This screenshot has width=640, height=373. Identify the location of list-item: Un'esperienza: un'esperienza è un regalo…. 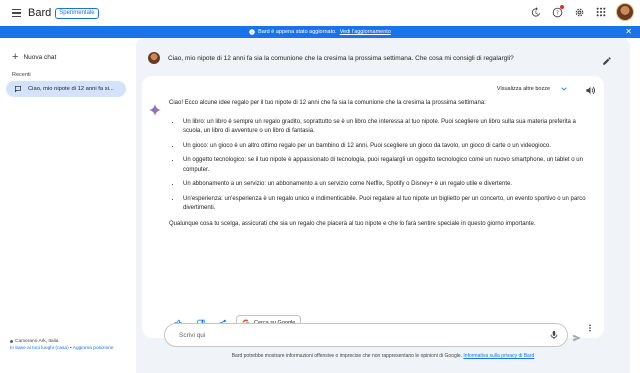
(387, 204).